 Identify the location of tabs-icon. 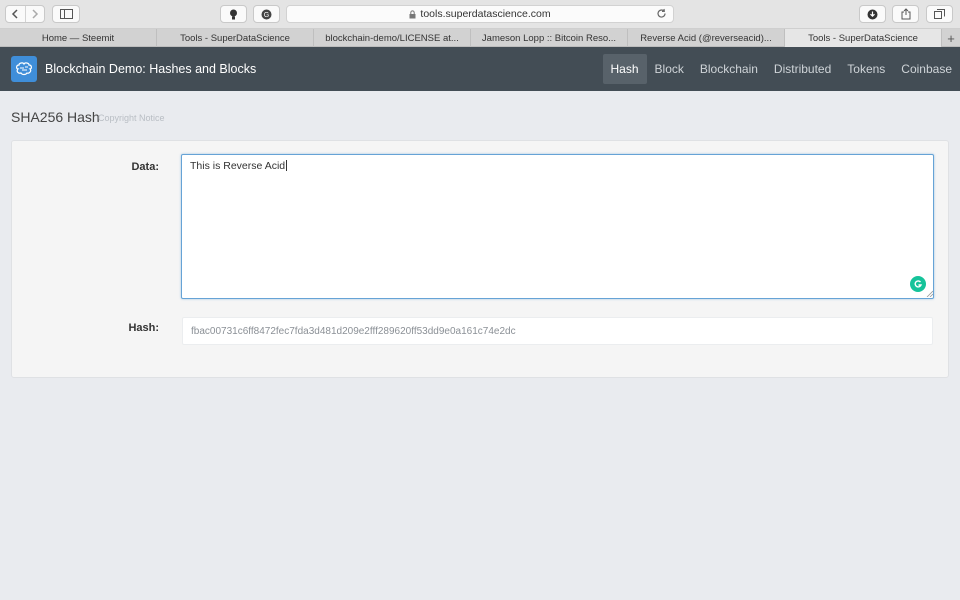
(939, 14).